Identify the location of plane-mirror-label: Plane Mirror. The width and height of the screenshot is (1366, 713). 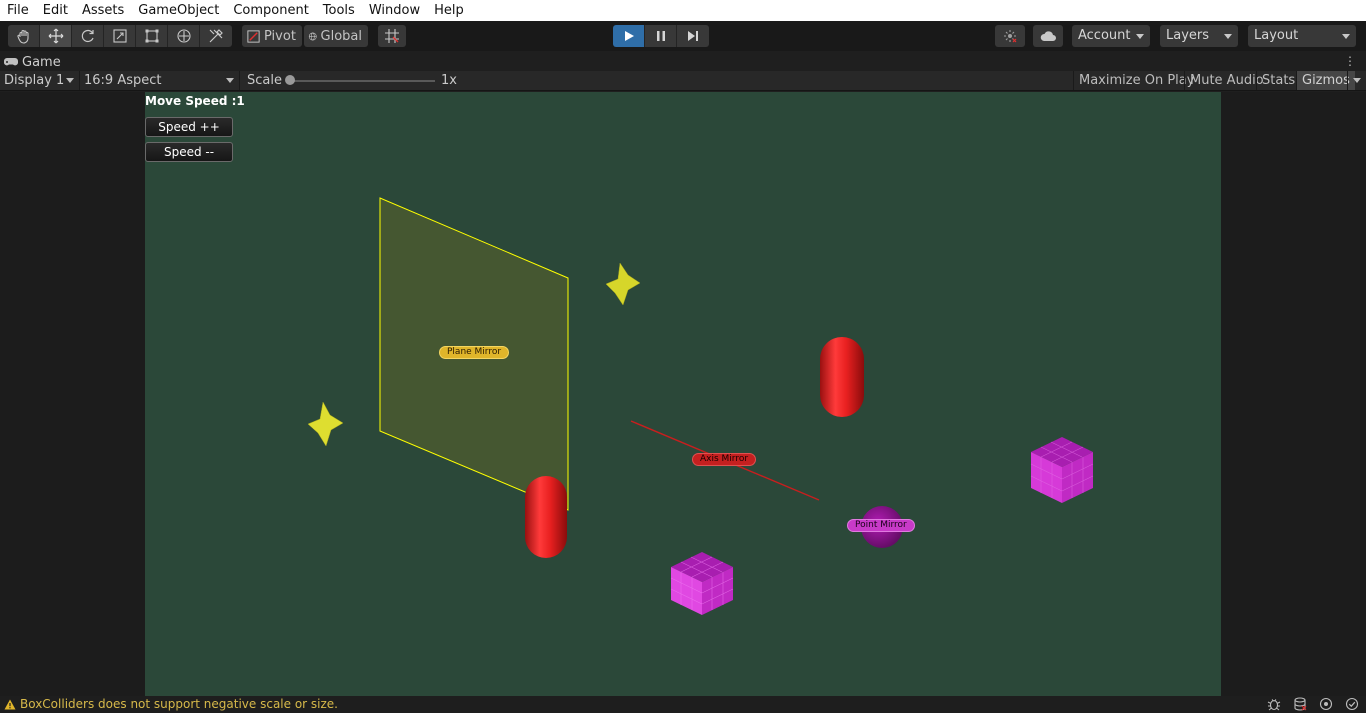
(474, 352).